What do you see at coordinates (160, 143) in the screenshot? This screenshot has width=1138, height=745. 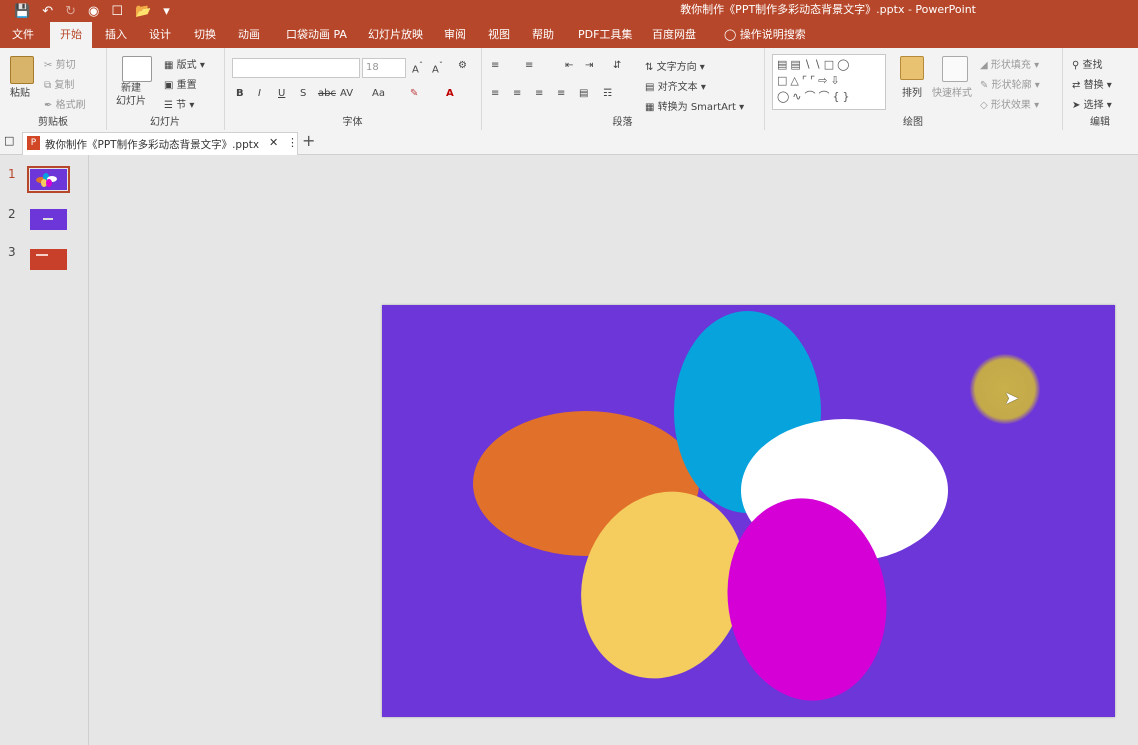 I see `document-tab: P 教你制作《PPT制作多彩动态背景文字》.pptx ✕ ⋮` at bounding box center [160, 143].